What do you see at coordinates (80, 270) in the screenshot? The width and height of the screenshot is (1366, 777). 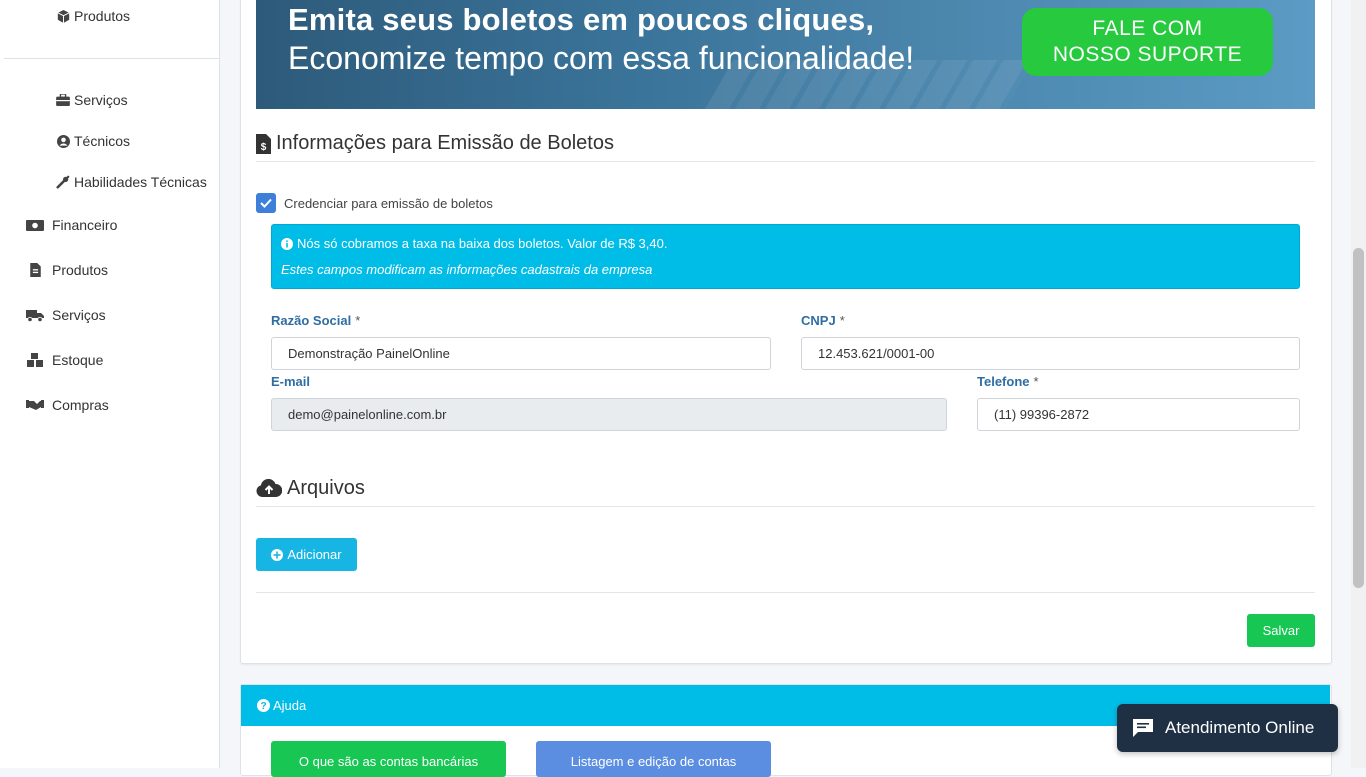 I see `sidebar-item-label: Produtos` at bounding box center [80, 270].